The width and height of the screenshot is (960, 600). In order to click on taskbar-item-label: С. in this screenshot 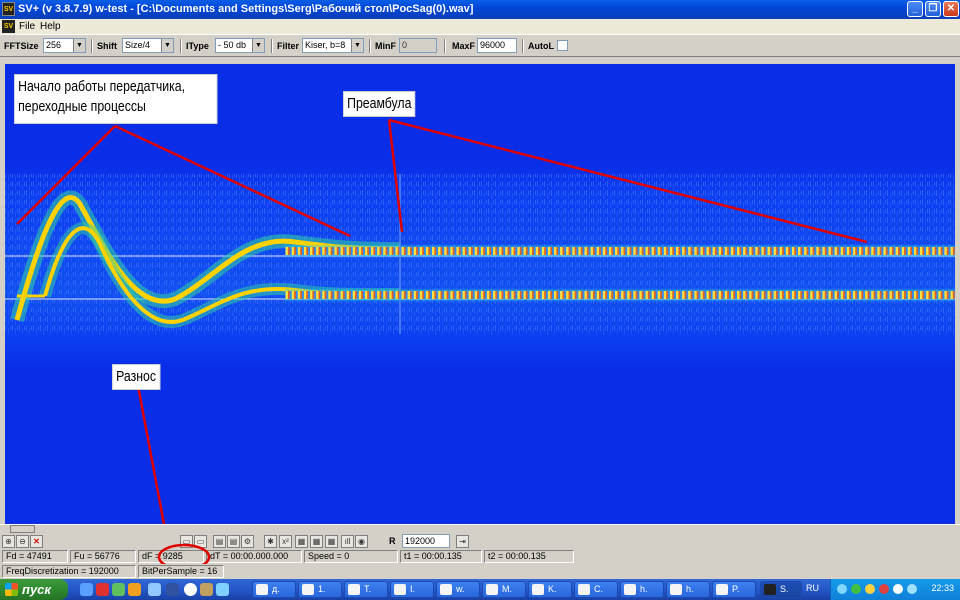, I will do `click(598, 589)`.